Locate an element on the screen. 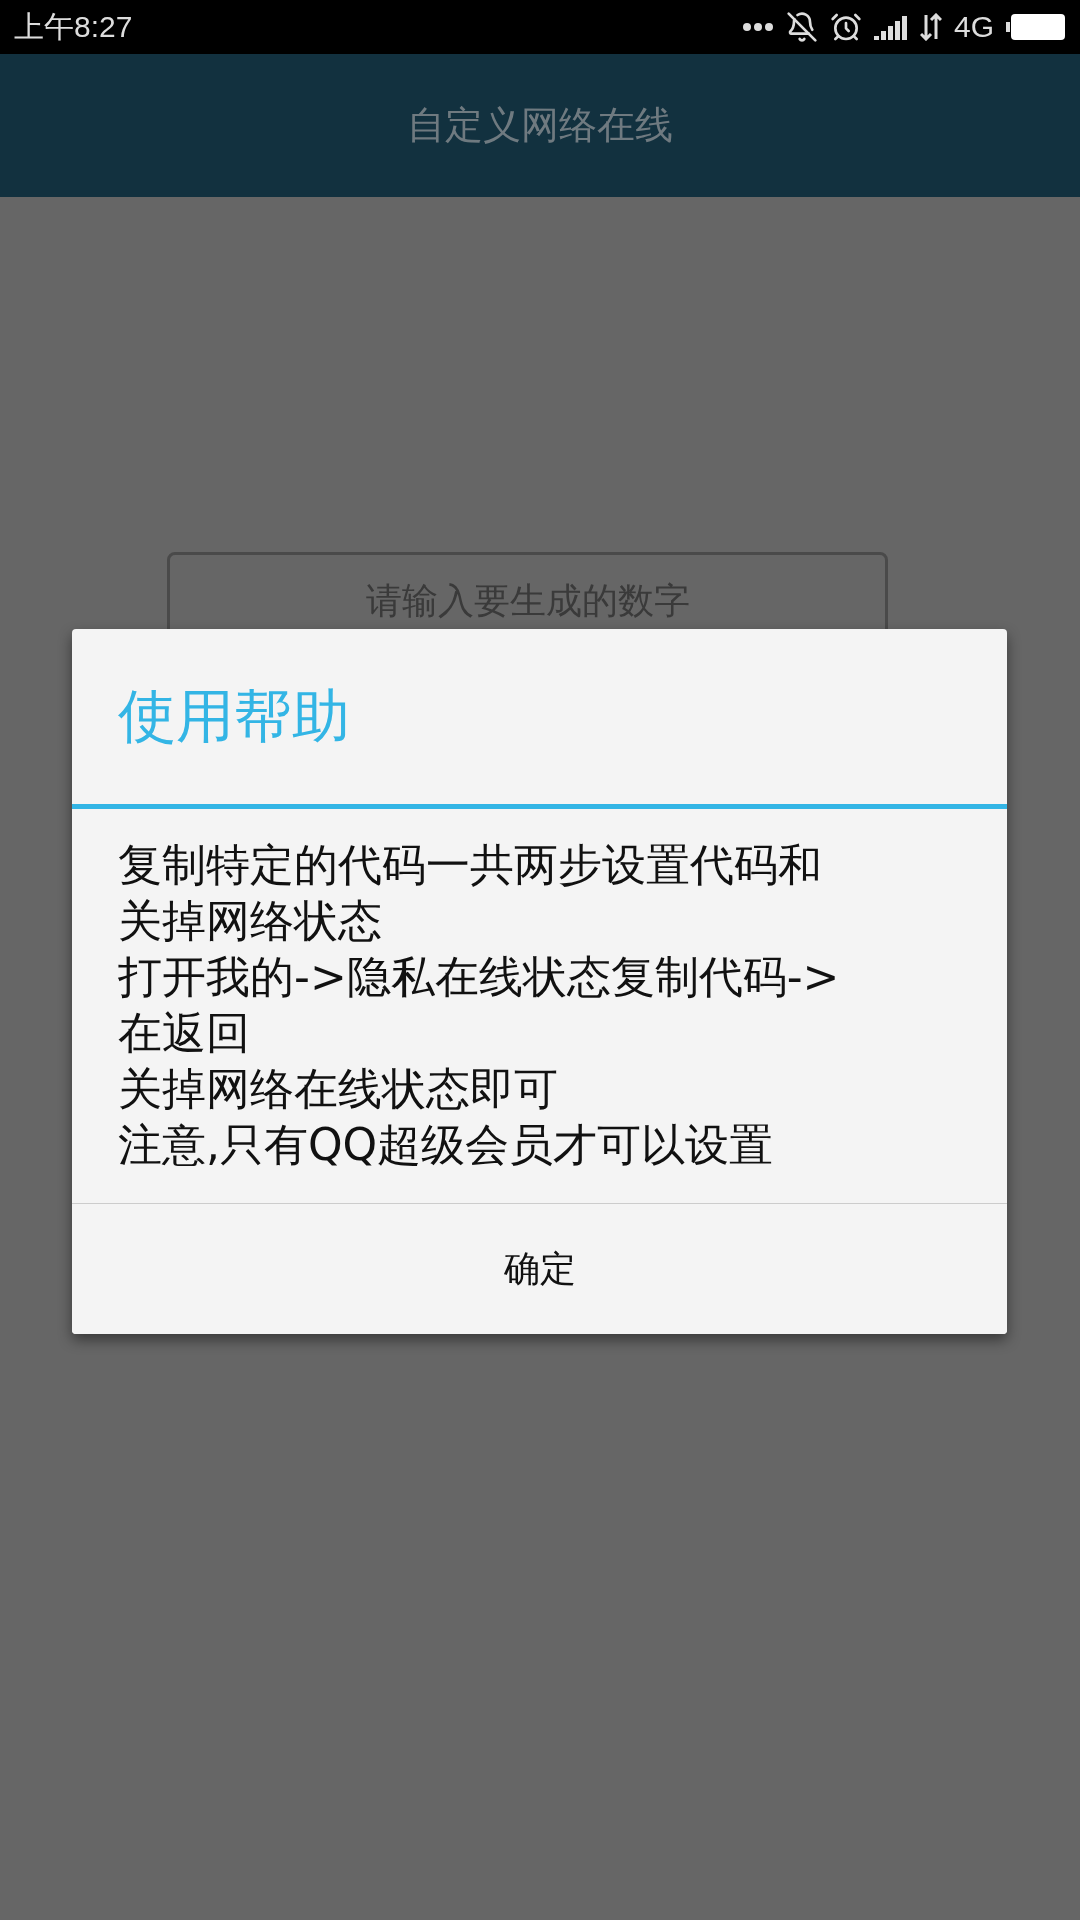 The image size is (1080, 1920). mute-icon is located at coordinates (801, 27).